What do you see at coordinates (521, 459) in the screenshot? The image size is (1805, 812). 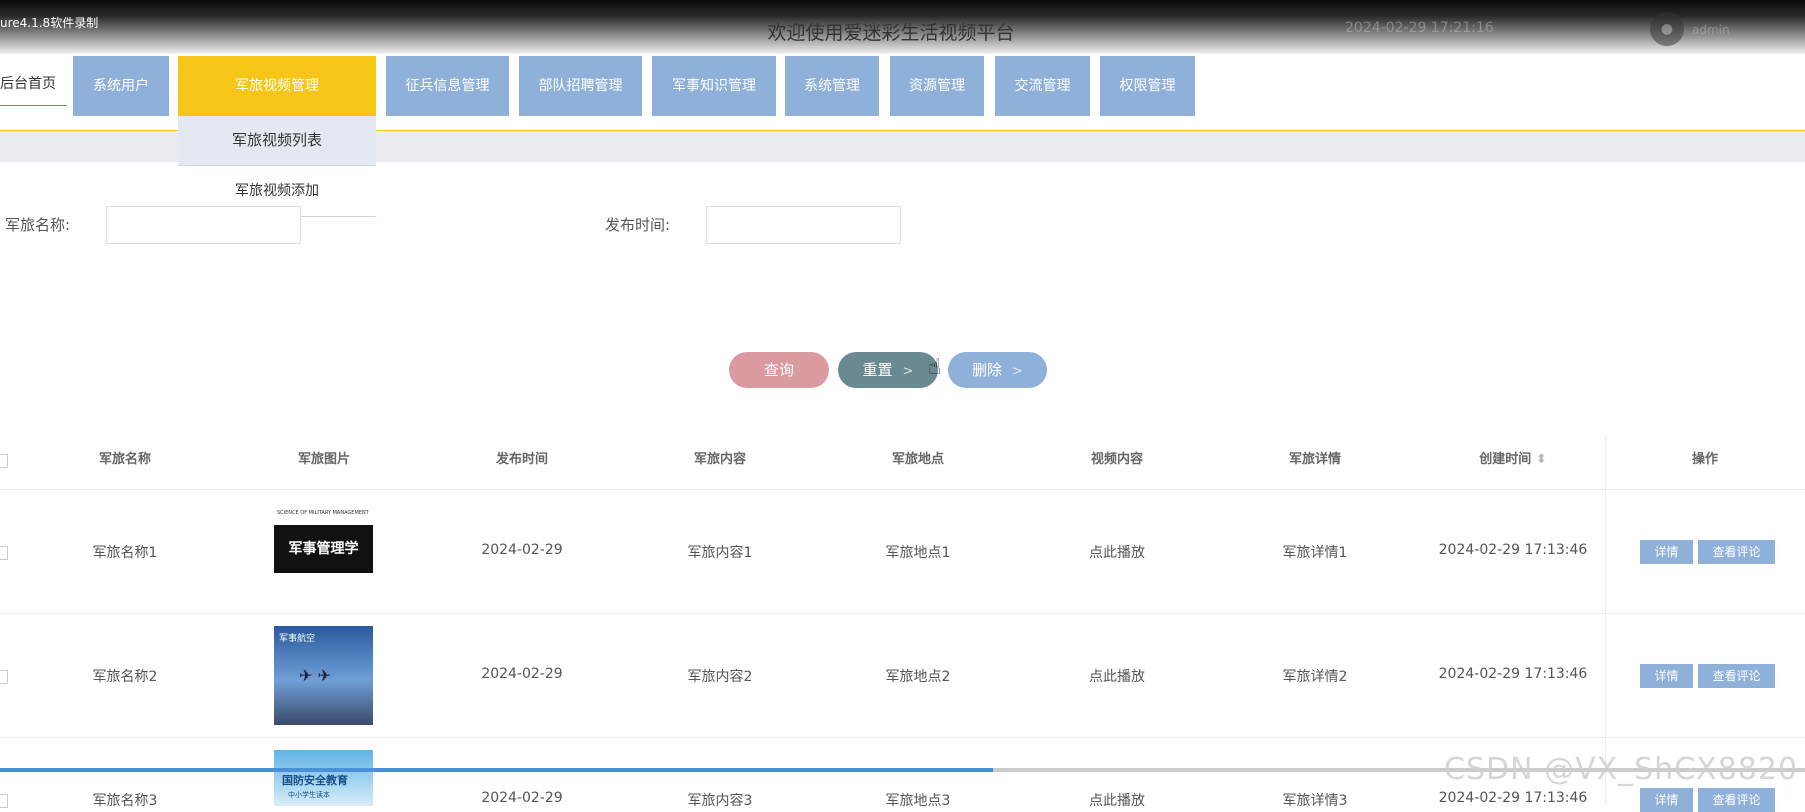 I see `header-publish-time: 发布时间` at bounding box center [521, 459].